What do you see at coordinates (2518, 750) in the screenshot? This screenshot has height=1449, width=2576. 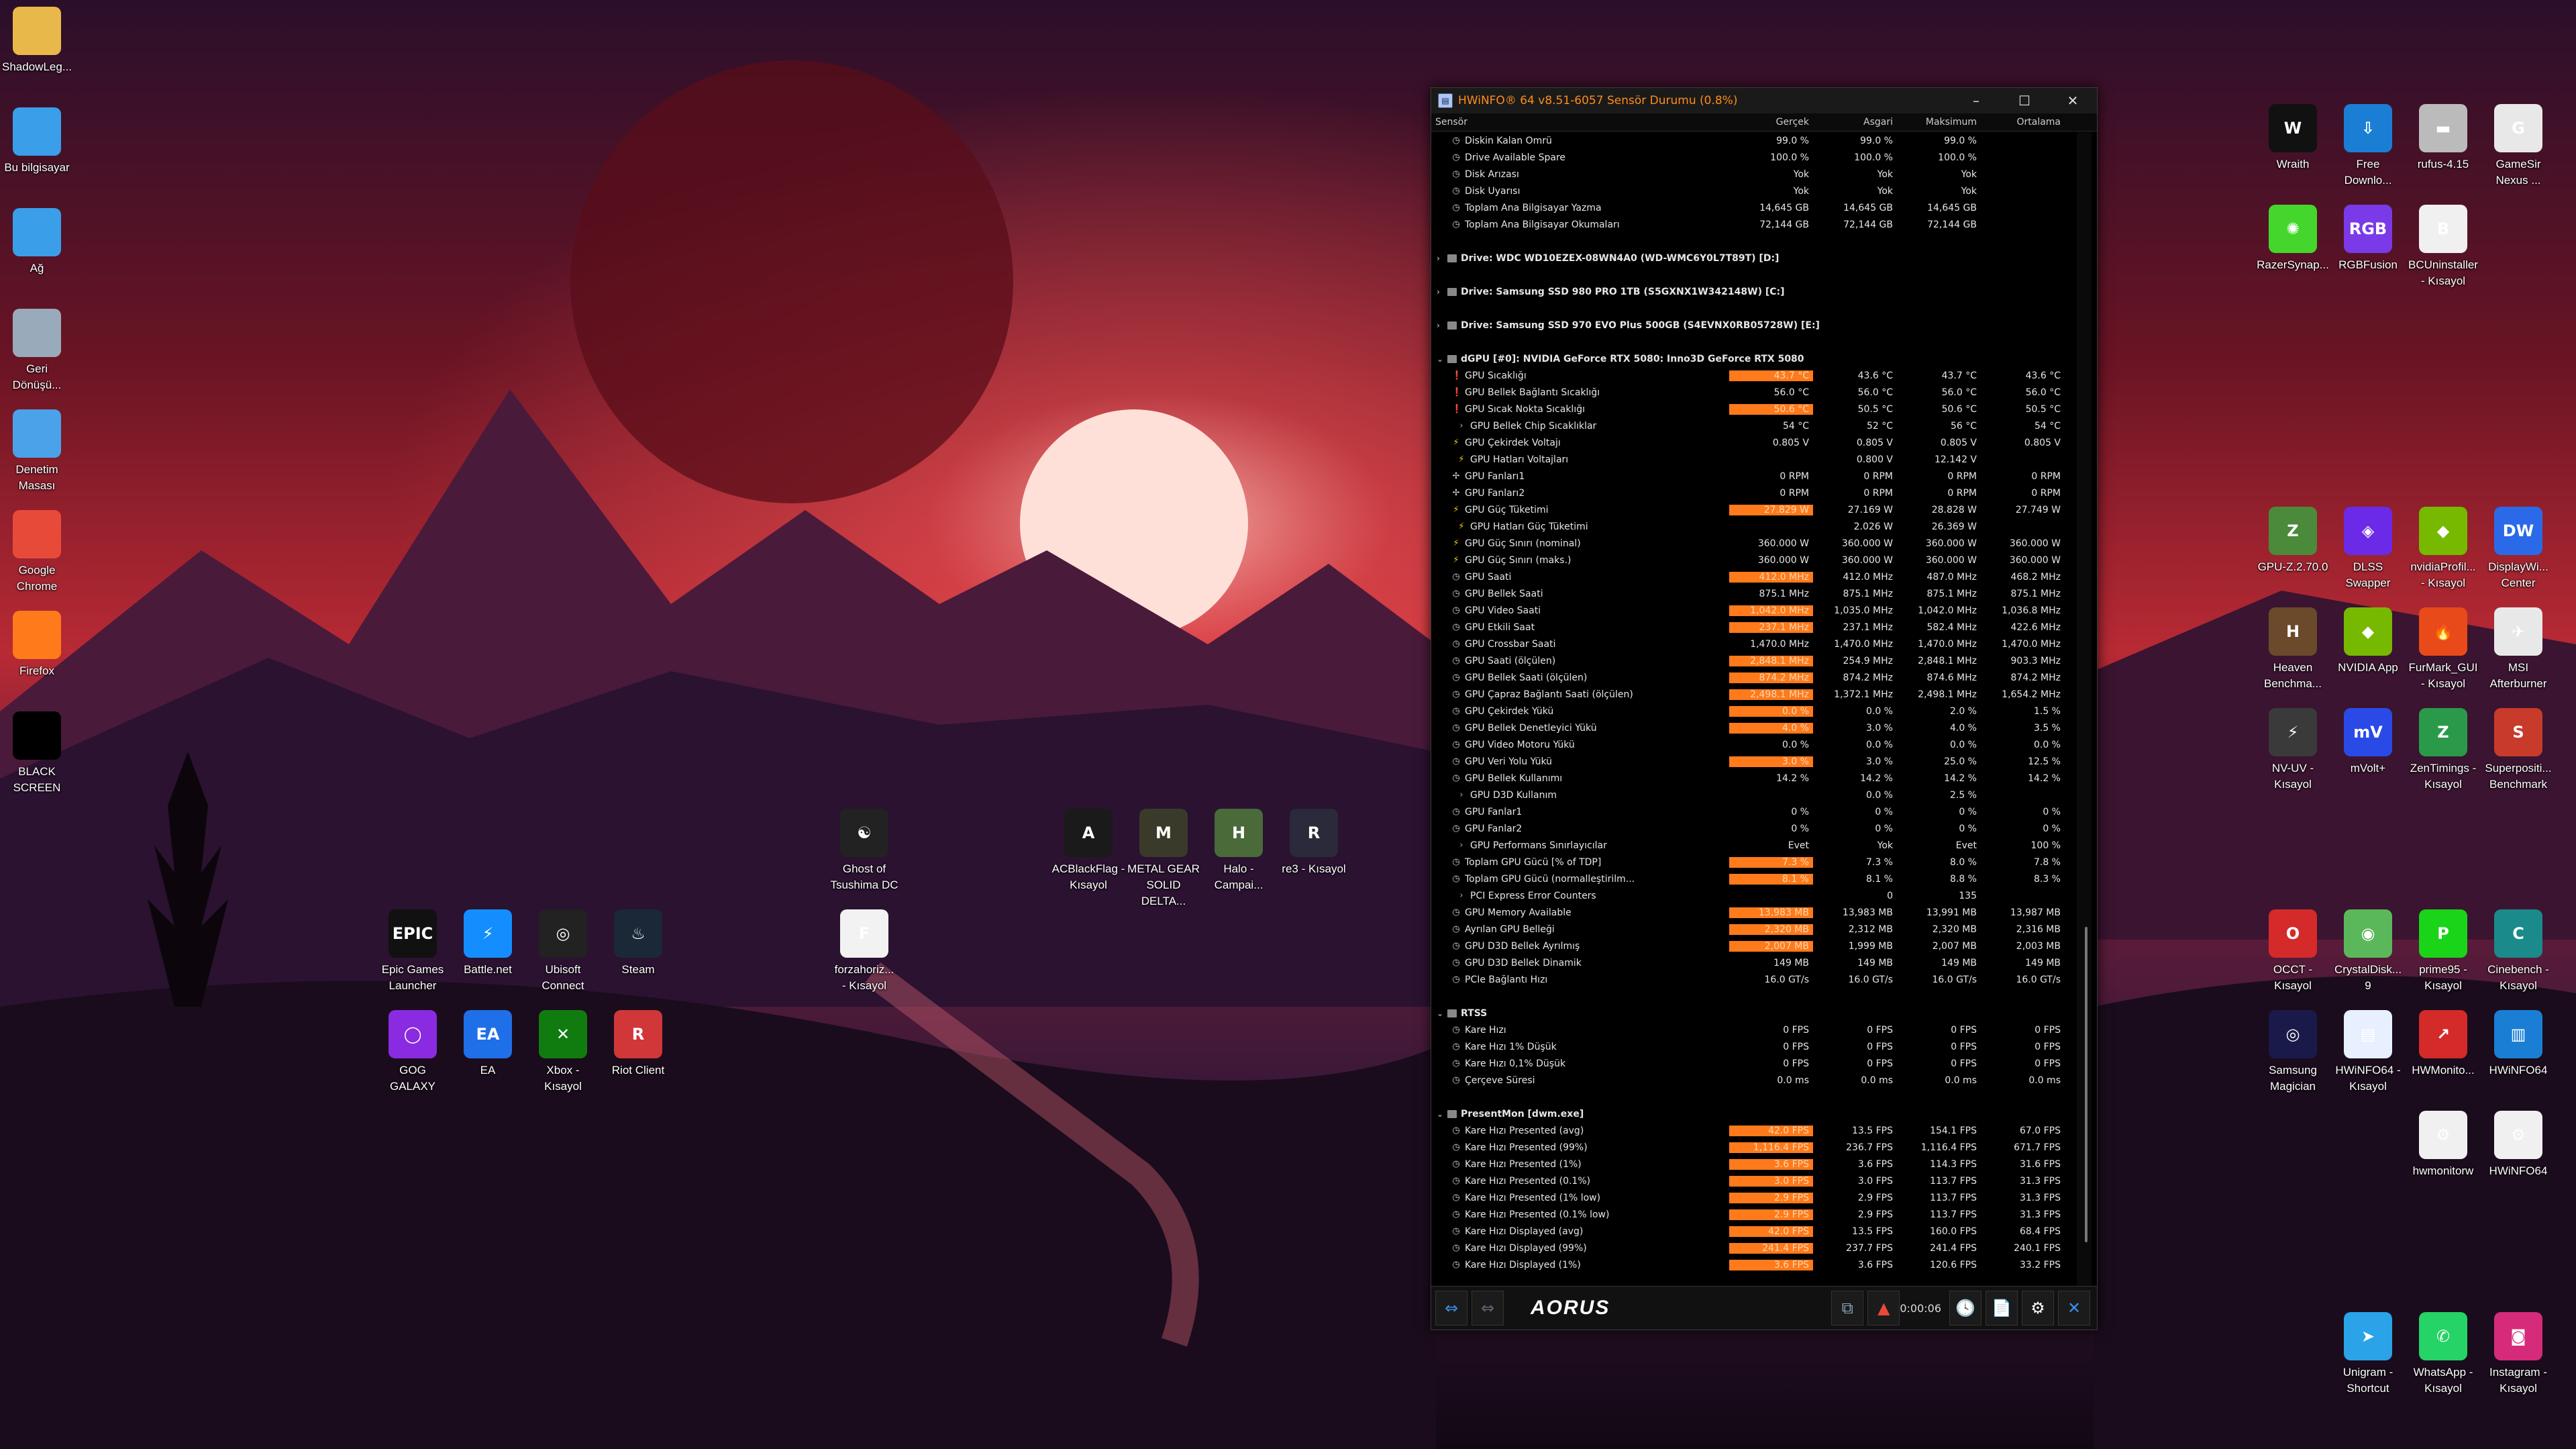 I see `desktop-icon: S Superpositi... Benchmark` at bounding box center [2518, 750].